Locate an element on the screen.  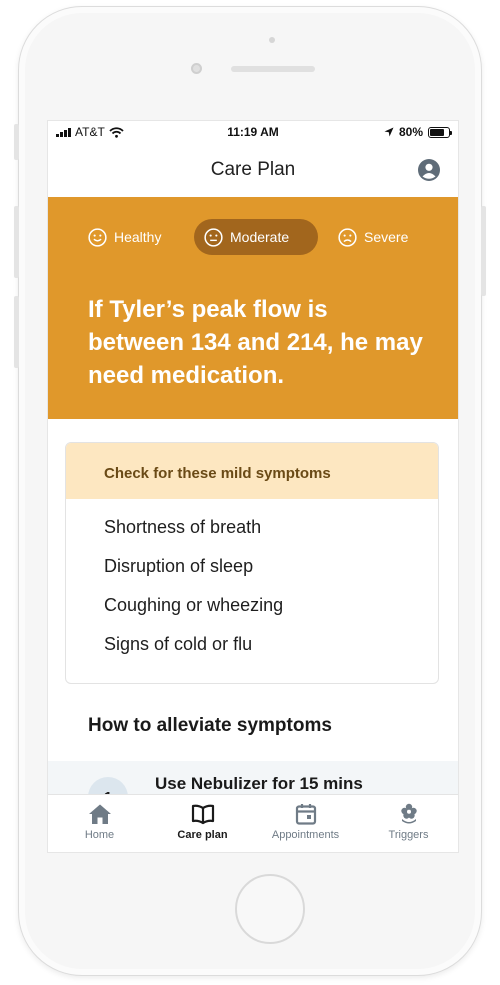
nav-bar: Care Plan is located at coordinates (253, 170).